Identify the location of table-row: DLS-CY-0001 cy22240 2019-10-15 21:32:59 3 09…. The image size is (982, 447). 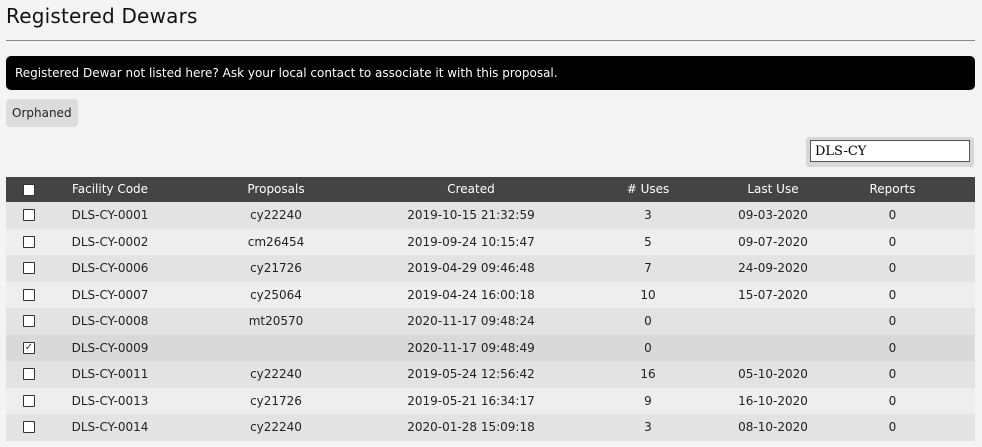
(490, 215).